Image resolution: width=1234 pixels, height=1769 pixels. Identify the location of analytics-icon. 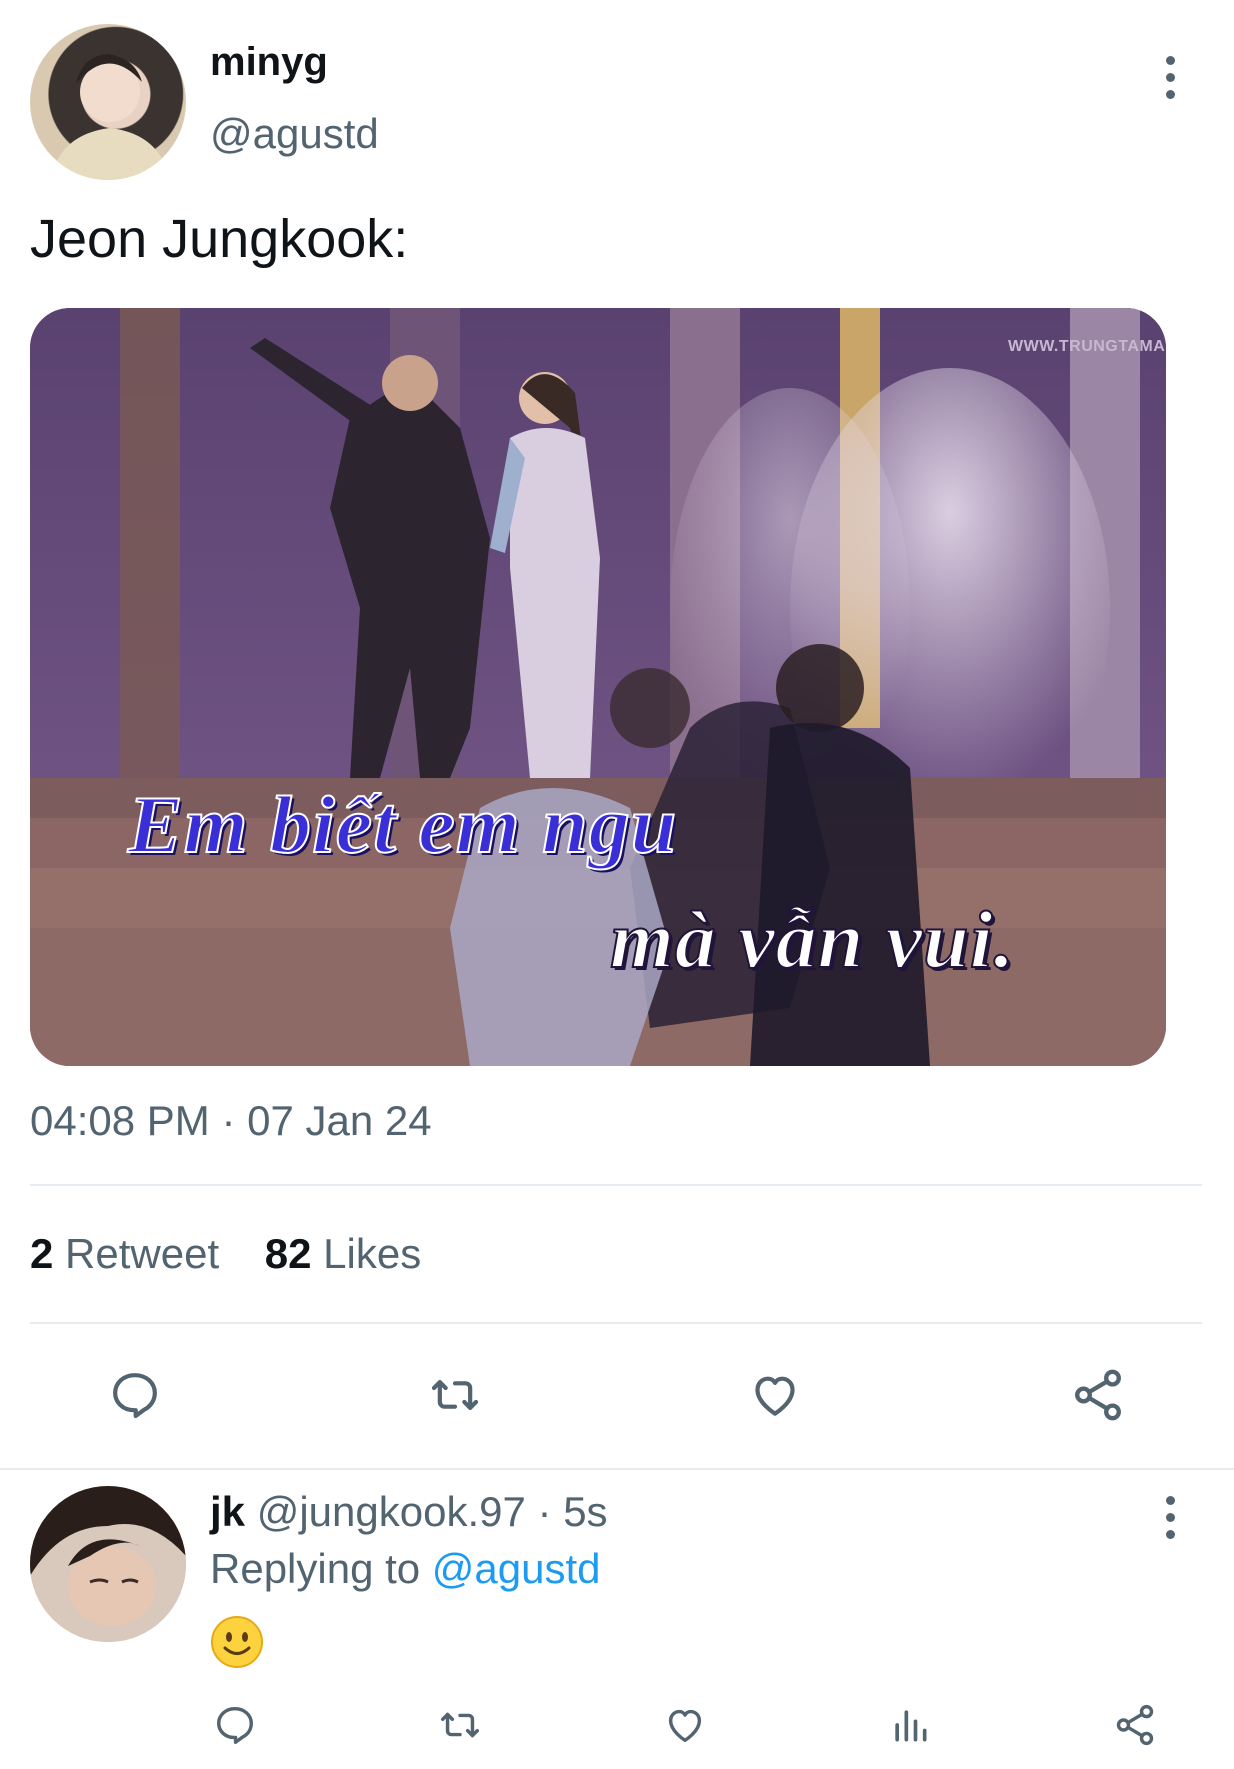
(911, 1726).